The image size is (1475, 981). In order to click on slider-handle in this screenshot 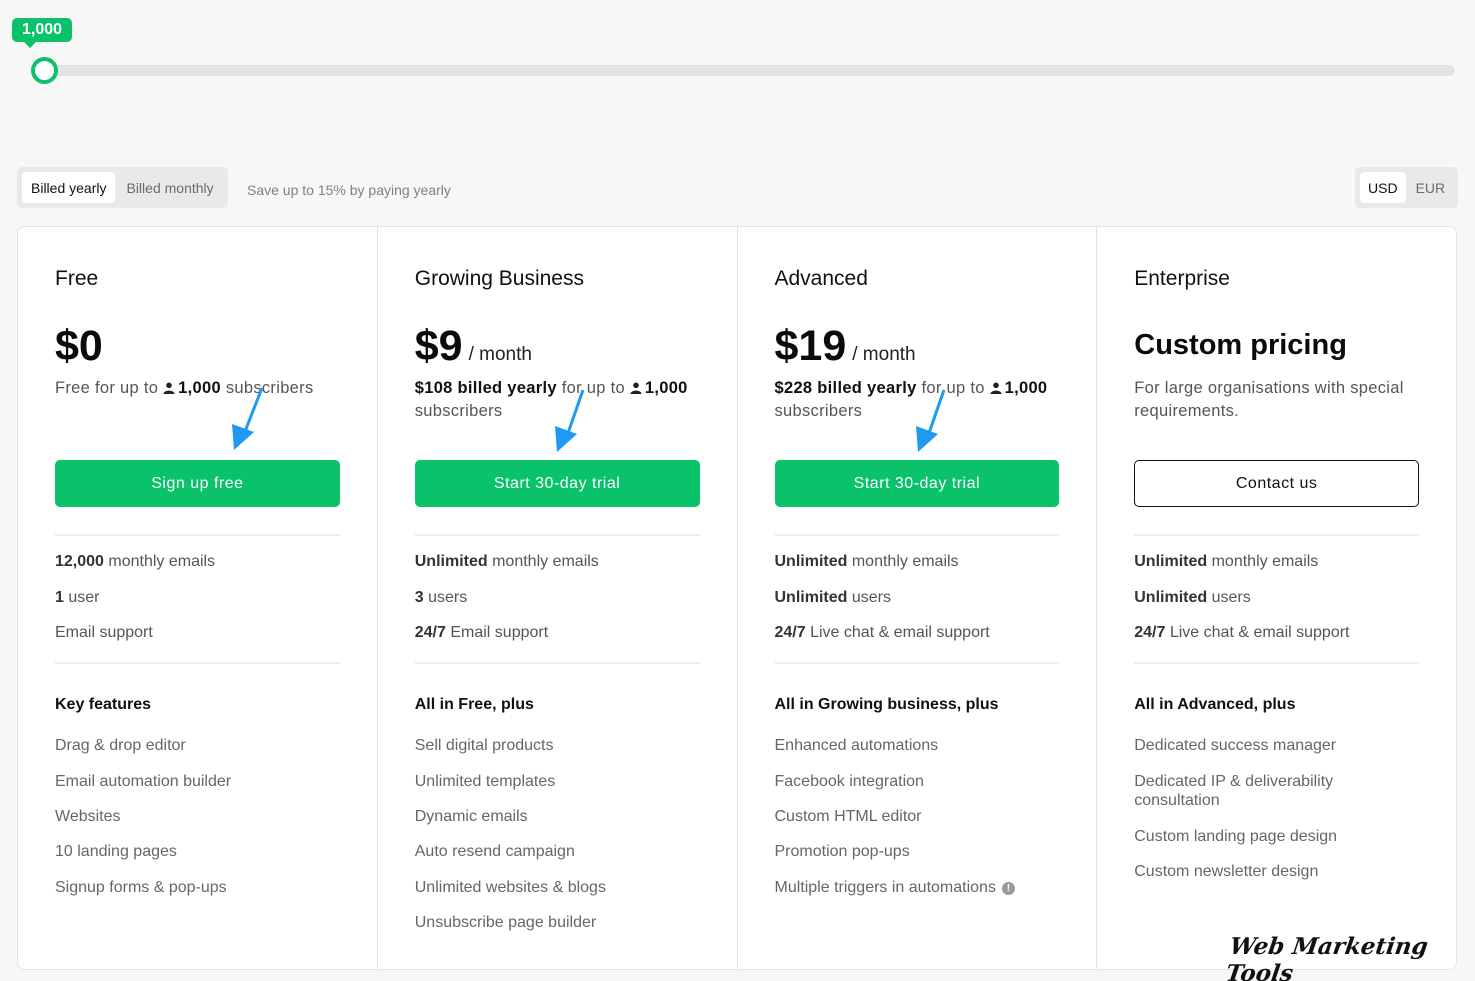, I will do `click(44, 70)`.